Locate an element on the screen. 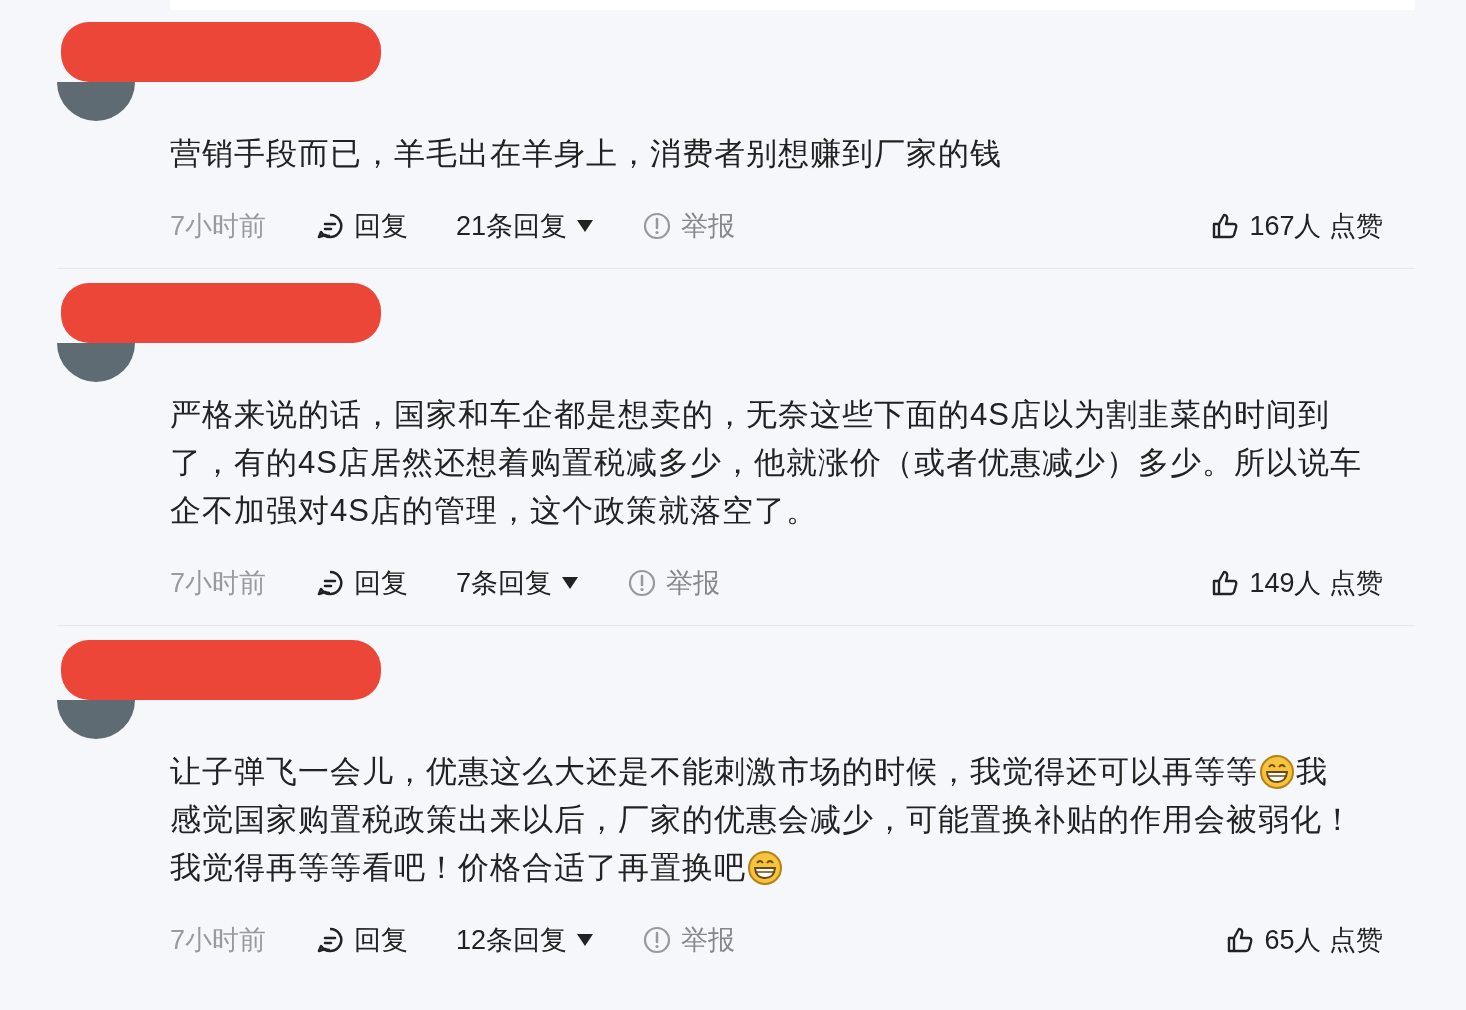 This screenshot has width=1466, height=1010. comment-text: 严格来说的话，国家和车企都是想卖的，无奈这些下面的4S店以为割韭菜的时间到 is located at coordinates (750, 415).